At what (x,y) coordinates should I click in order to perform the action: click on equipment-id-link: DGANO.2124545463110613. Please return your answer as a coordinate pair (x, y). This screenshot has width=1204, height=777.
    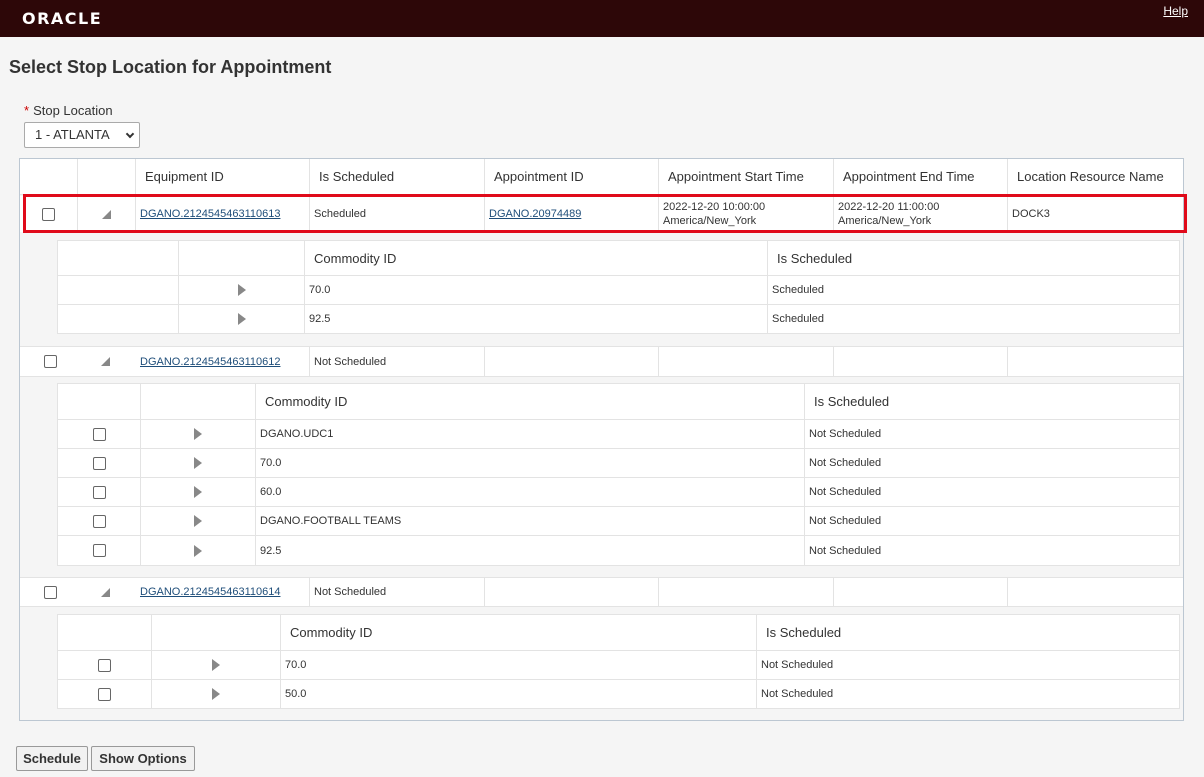
    Looking at the image, I should click on (210, 214).